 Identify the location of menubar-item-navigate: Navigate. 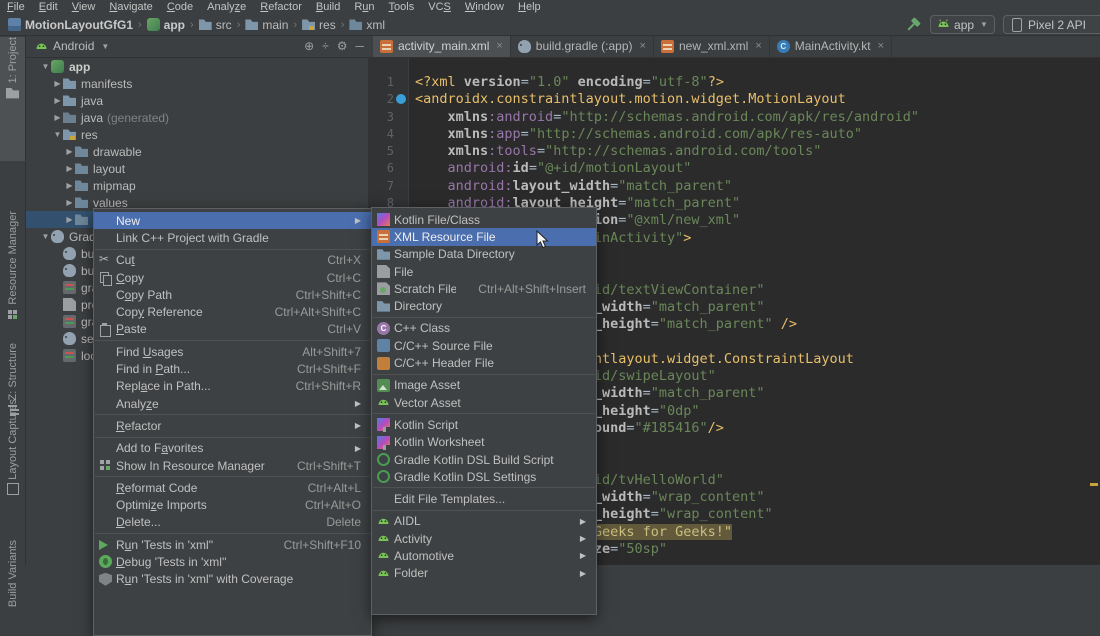
(130, 7).